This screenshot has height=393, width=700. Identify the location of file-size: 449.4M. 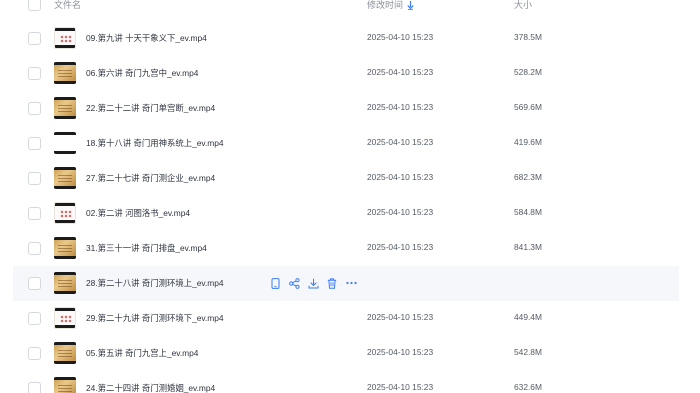
(528, 317).